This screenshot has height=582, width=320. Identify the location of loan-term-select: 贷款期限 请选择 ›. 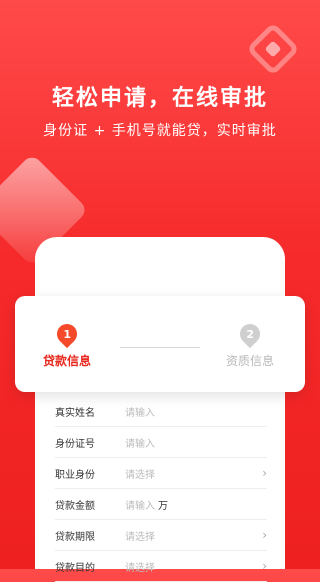
(161, 535).